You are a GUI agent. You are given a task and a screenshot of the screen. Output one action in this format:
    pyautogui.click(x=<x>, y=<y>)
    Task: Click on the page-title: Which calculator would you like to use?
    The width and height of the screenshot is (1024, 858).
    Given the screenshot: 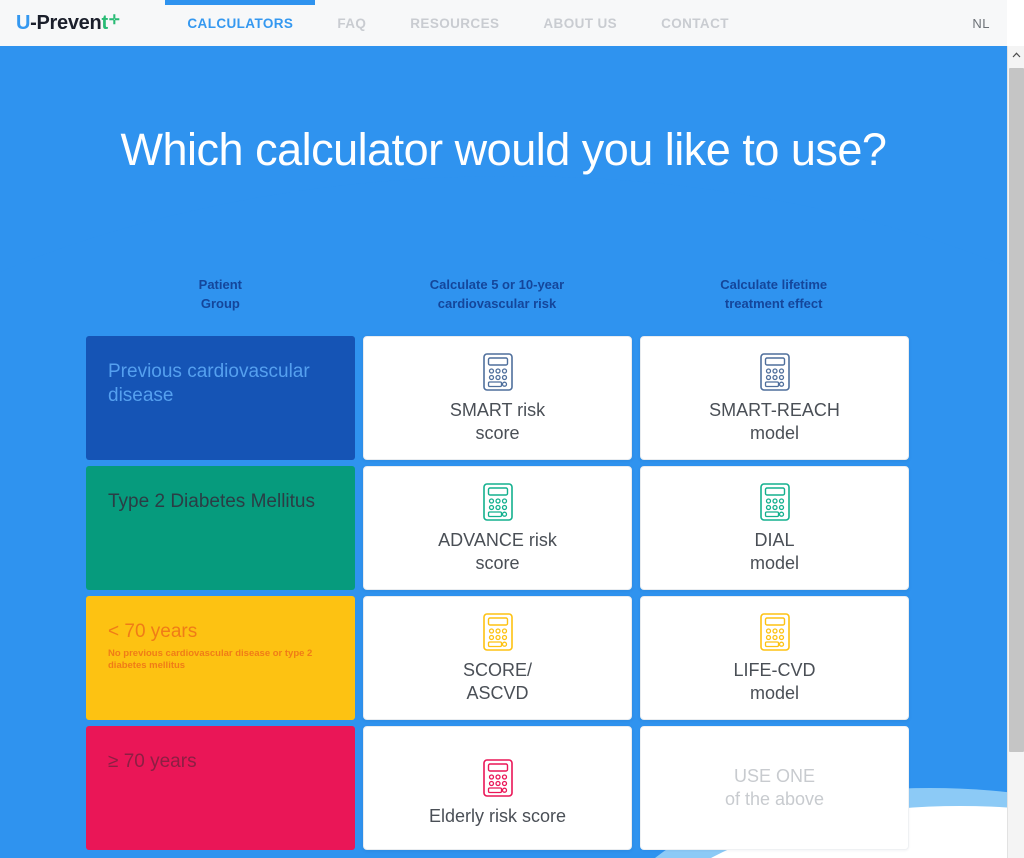 What is the action you would take?
    pyautogui.click(x=503, y=149)
    